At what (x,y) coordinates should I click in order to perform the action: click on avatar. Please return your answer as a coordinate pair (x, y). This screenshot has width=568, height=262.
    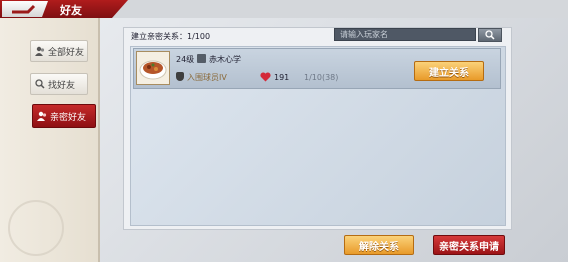
    Looking at the image, I should click on (153, 68).